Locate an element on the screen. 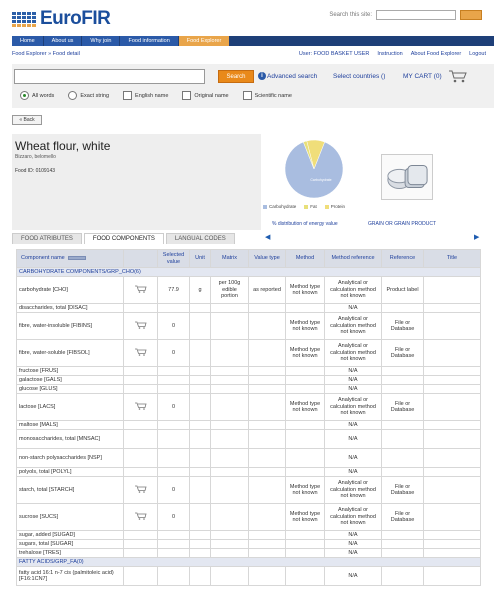 The image size is (494, 614). site-search-button is located at coordinates (471, 15).